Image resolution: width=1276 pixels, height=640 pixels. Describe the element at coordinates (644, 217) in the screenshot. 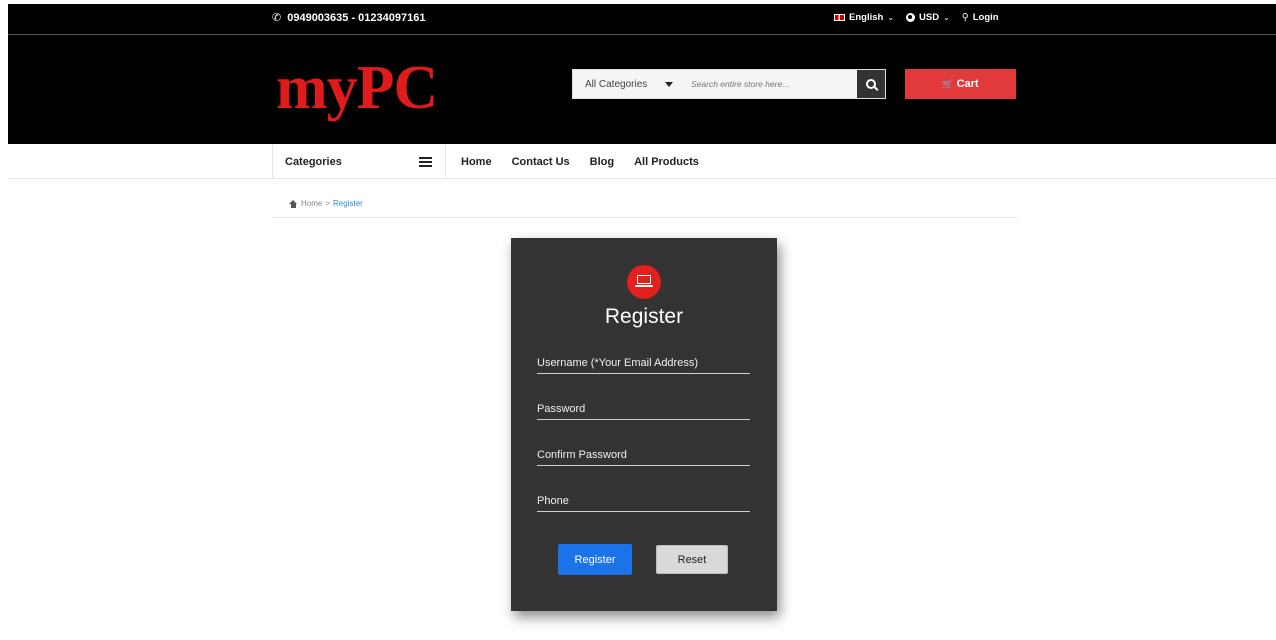

I see `breadcrumb-divider` at that location.